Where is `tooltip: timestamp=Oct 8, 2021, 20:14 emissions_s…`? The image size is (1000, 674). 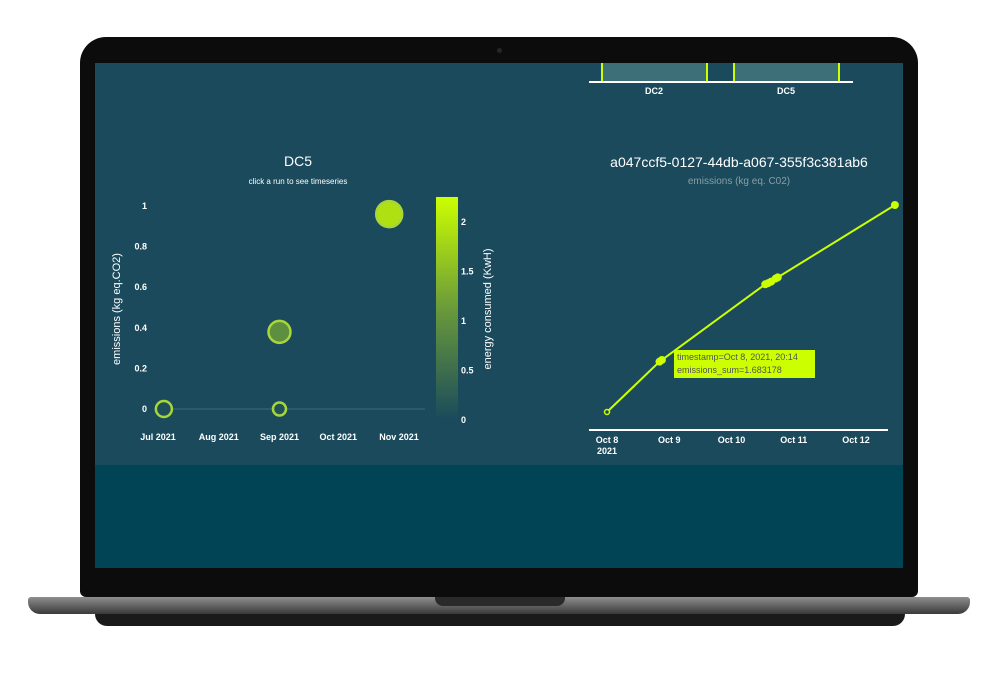 tooltip: timestamp=Oct 8, 2021, 20:14 emissions_s… is located at coordinates (744, 364).